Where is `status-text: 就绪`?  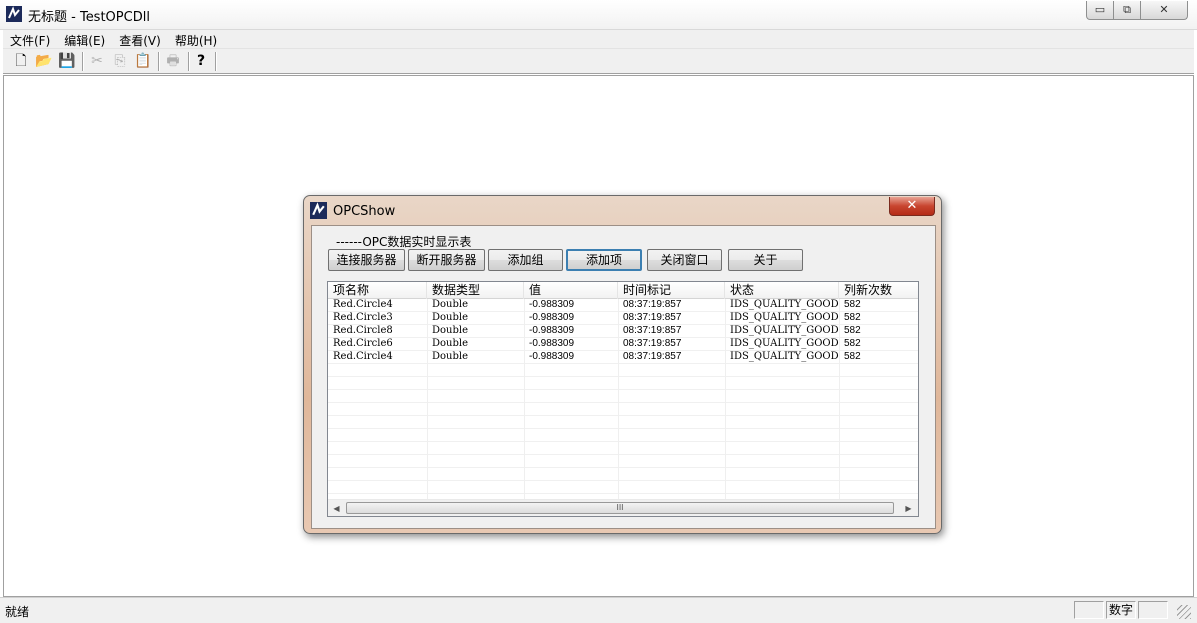
status-text: 就绪 is located at coordinates (17, 612).